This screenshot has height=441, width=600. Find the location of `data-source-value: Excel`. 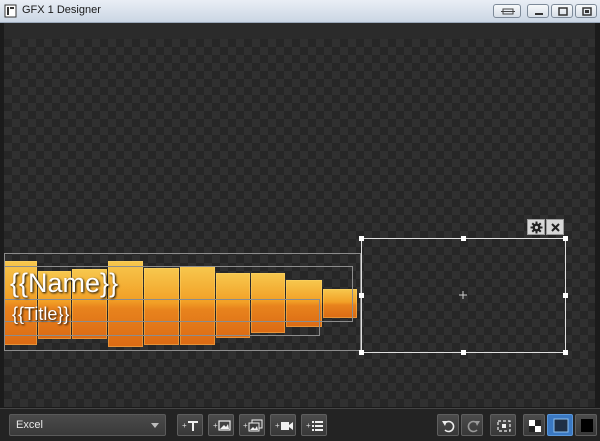

data-source-value: Excel is located at coordinates (29, 425).